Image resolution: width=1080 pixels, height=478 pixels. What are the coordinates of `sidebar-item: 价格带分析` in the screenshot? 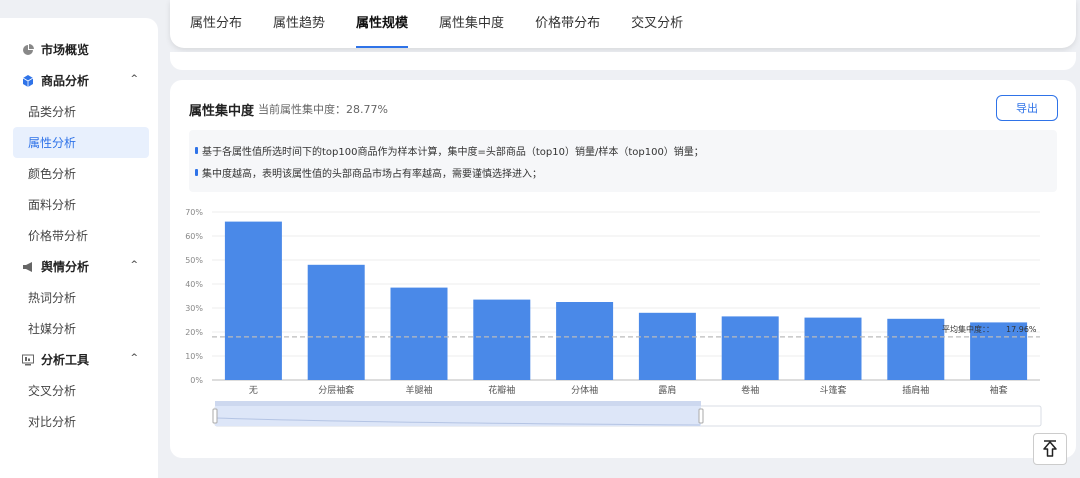 It's located at (79, 235).